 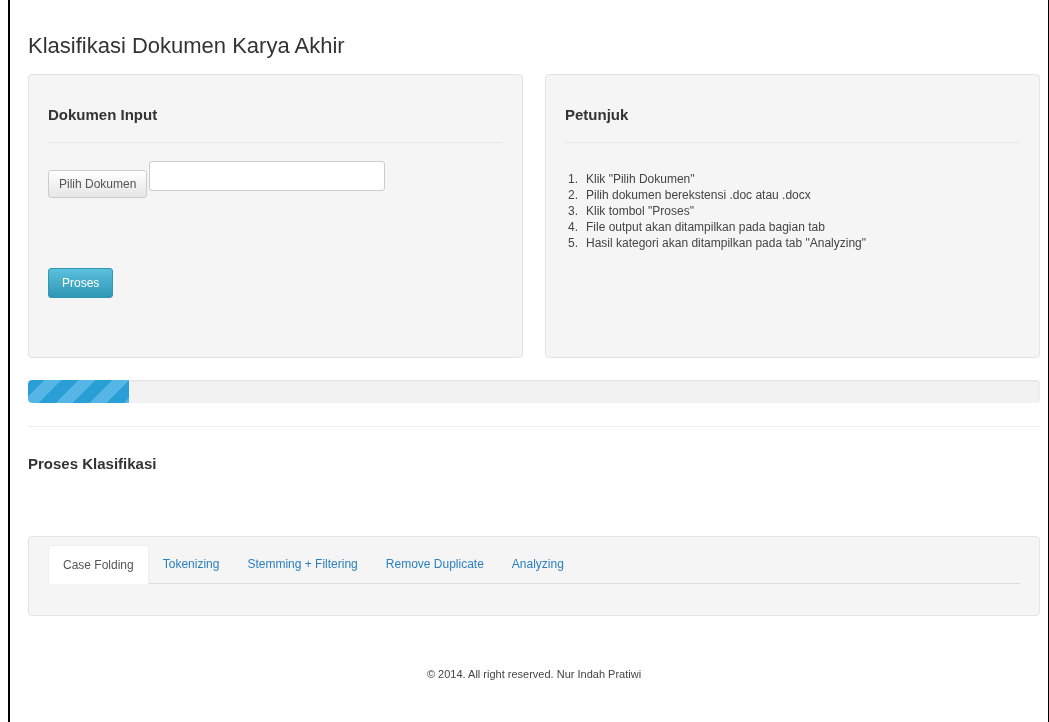 I want to click on step-number: 4., so click(x=572, y=227).